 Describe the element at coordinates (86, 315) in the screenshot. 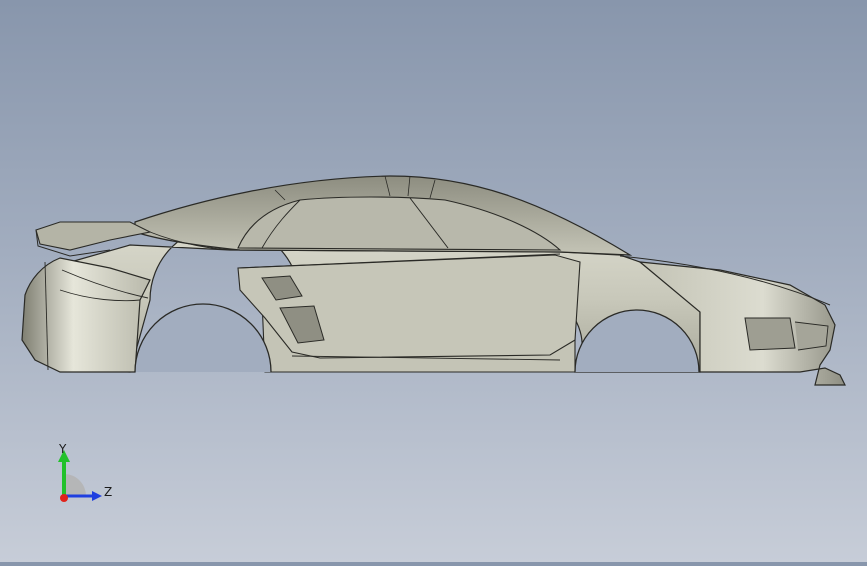

I see `rear-bumper` at that location.